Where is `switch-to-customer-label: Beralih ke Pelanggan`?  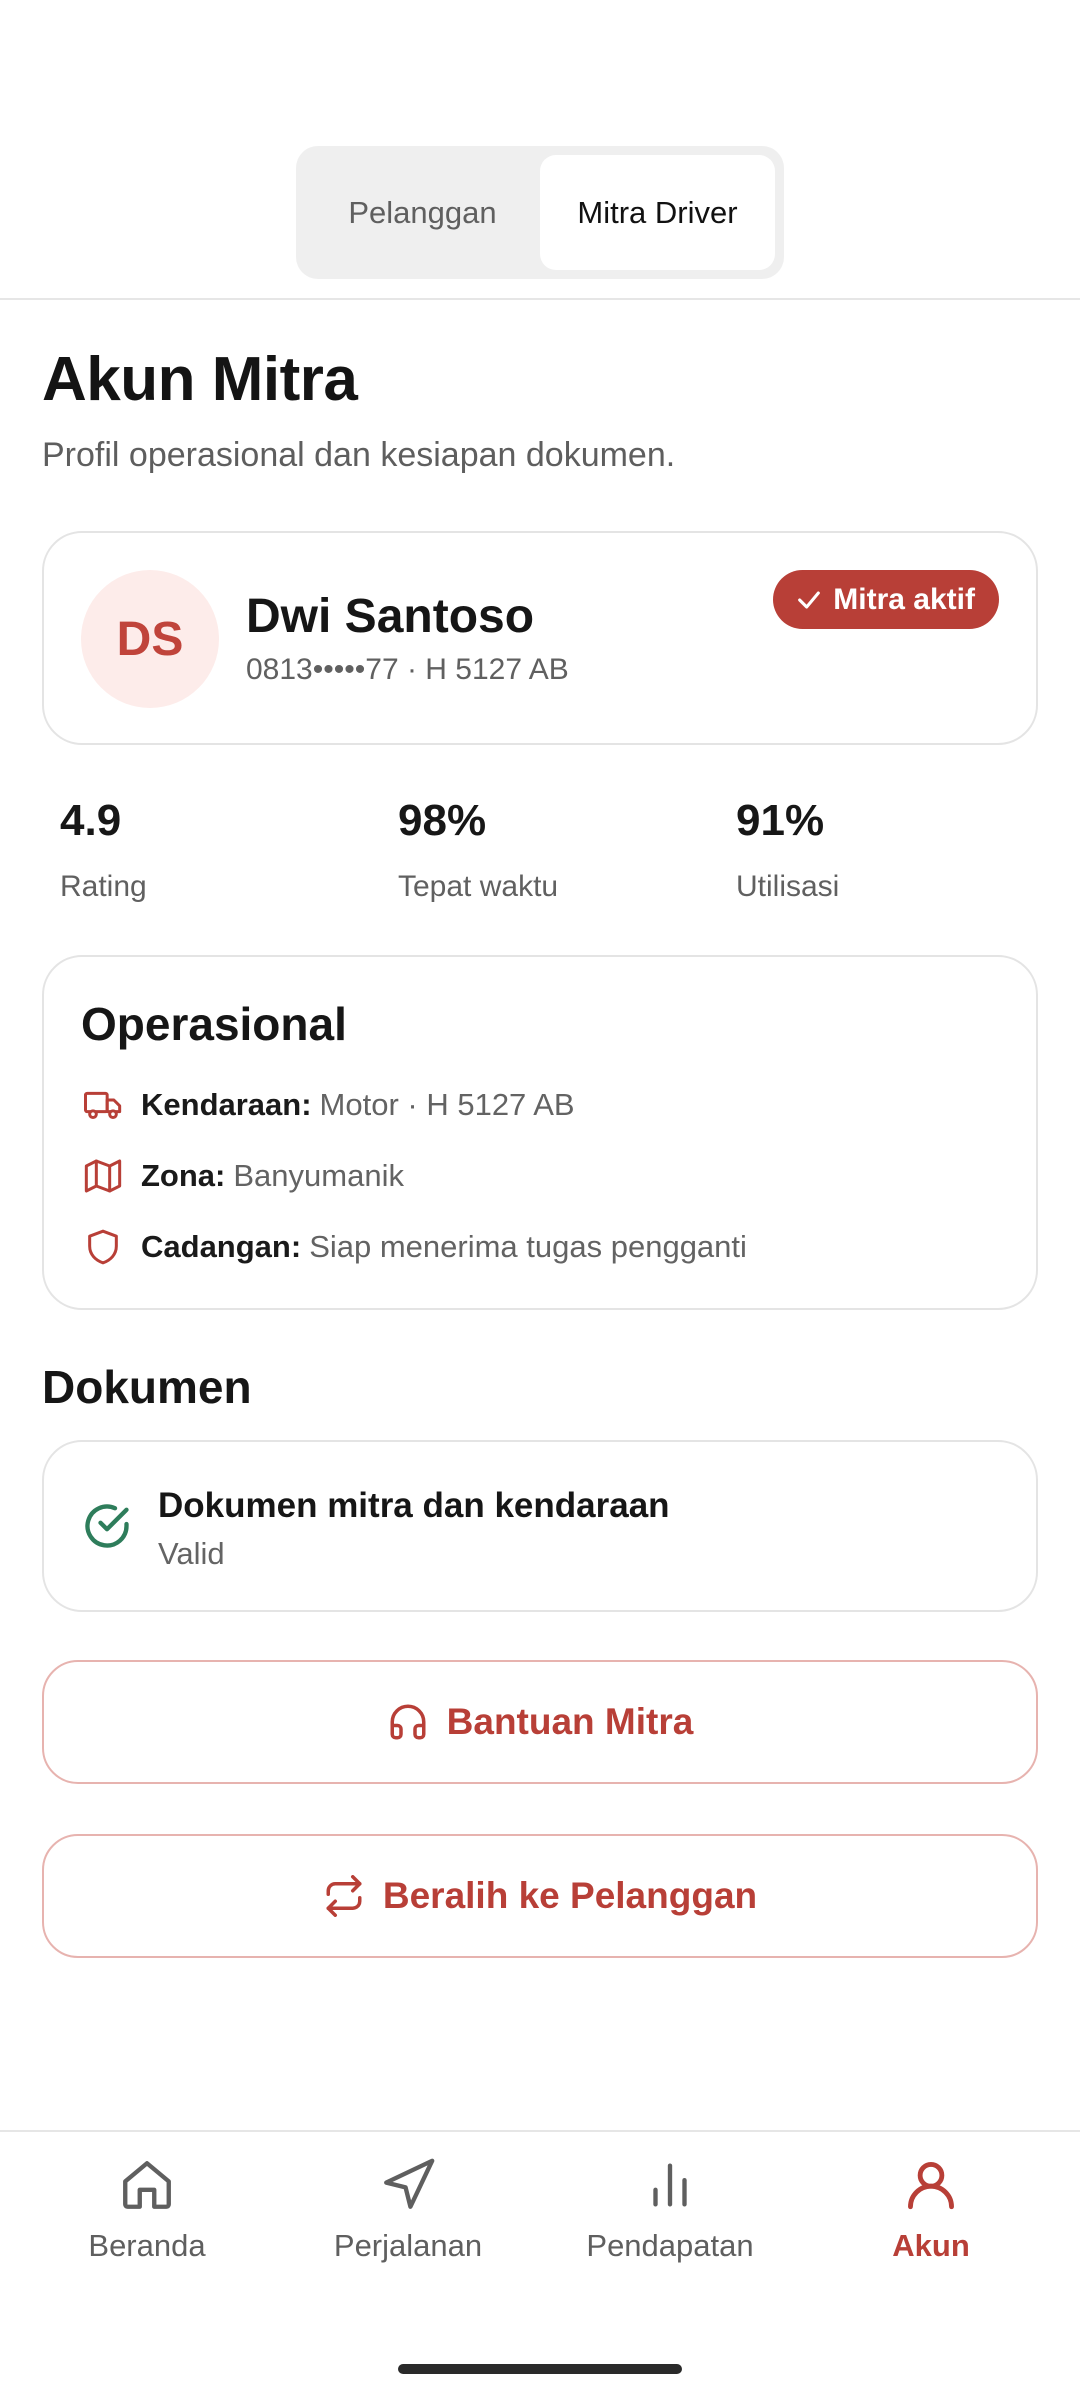
switch-to-customer-label: Beralih ke Pelanggan is located at coordinates (570, 1895).